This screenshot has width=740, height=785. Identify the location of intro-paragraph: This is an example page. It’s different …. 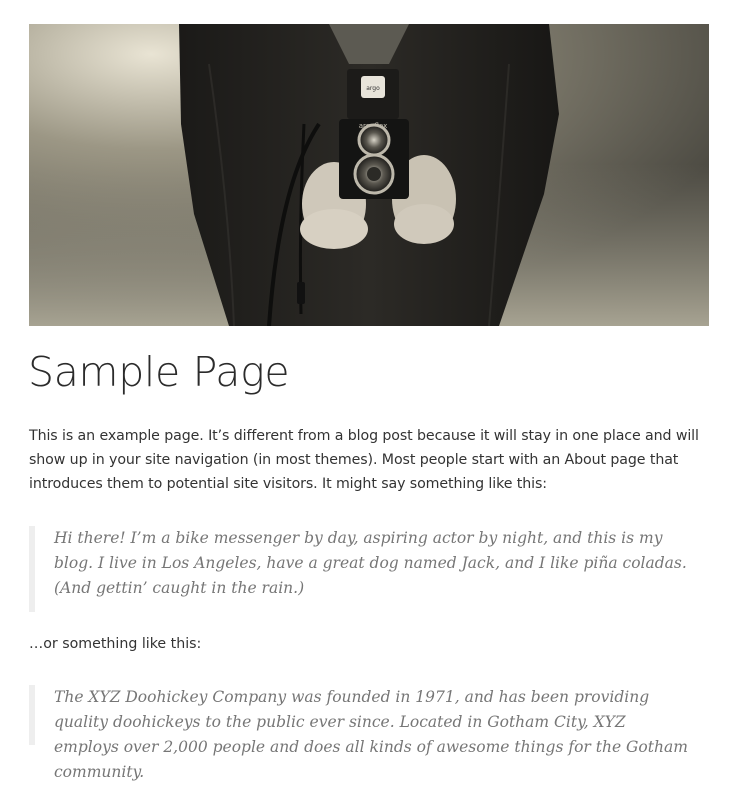
(364, 460).